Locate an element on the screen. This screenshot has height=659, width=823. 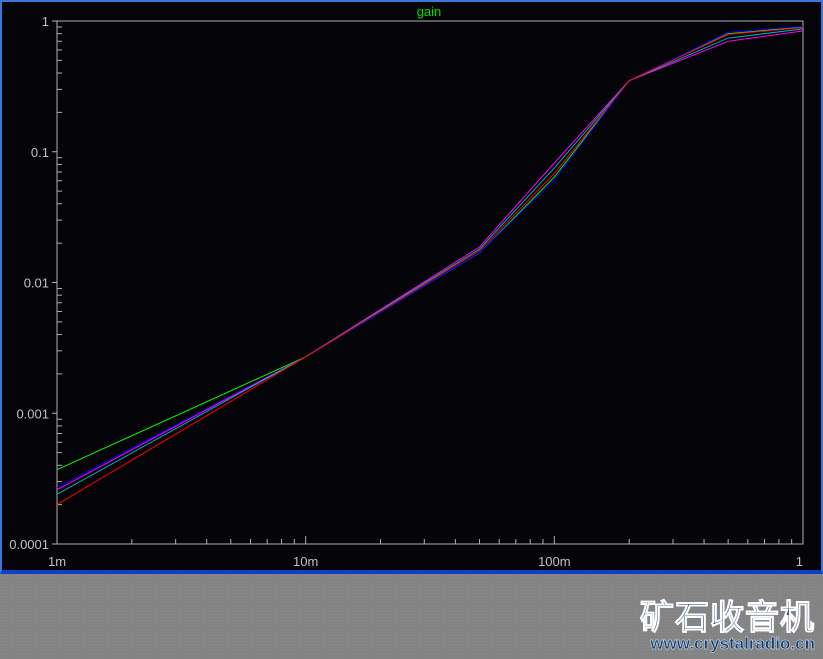
watermark-url: www.crystalradio.cn is located at coordinates (732, 643).